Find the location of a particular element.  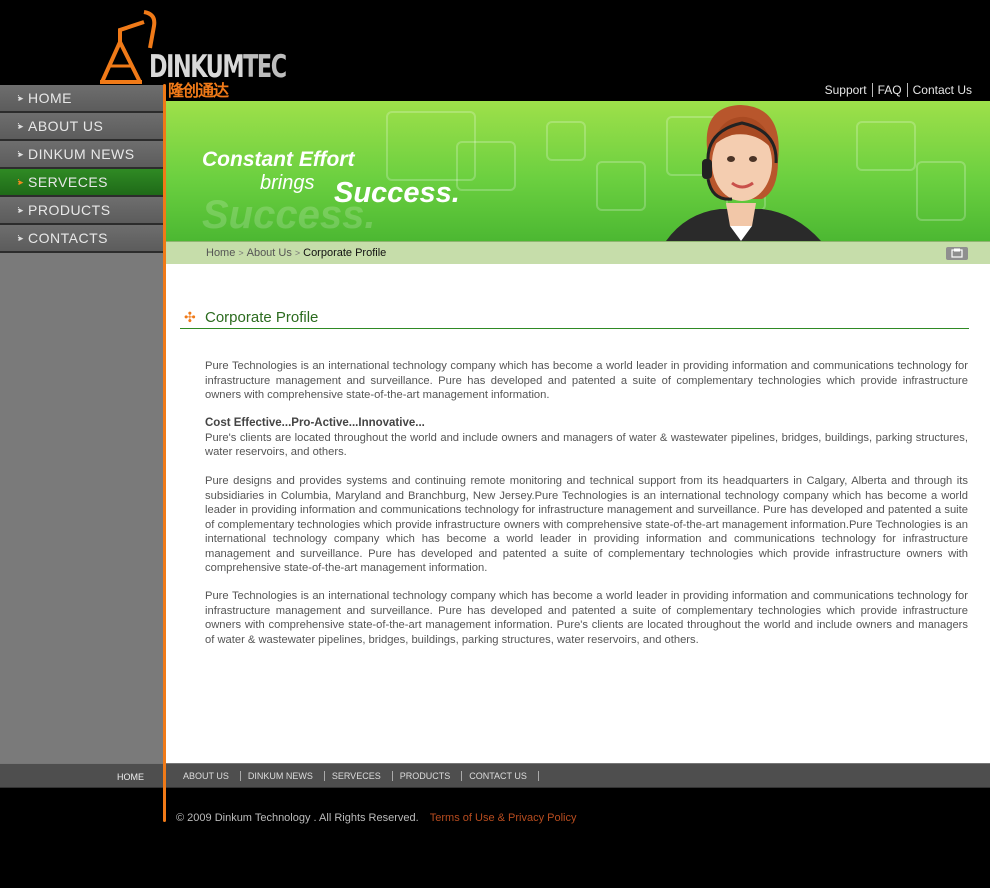

sidebar-item-about-us: ⁝▸ ABOUT US is located at coordinates (81, 127).